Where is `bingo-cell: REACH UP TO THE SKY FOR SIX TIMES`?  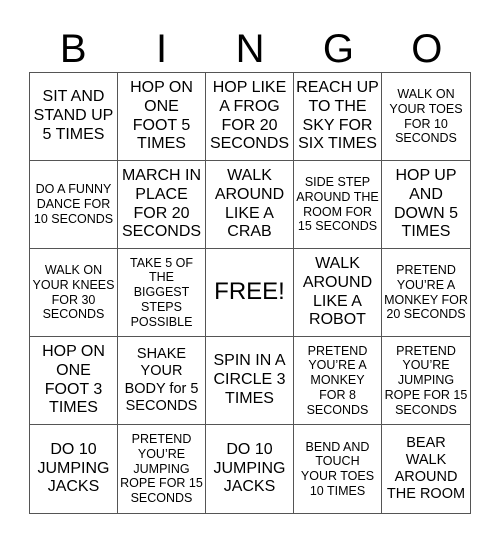
bingo-cell: REACH UP TO THE SKY FOR SIX TIMES is located at coordinates (338, 117).